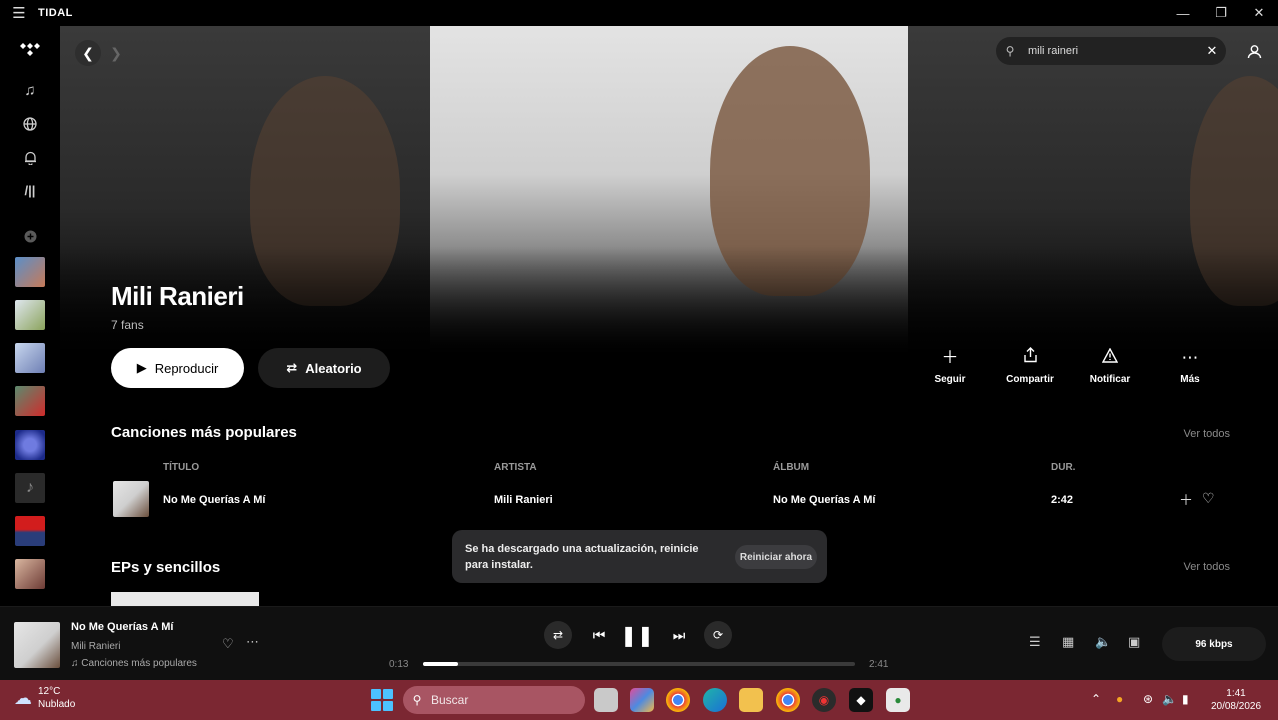 This screenshot has height=720, width=1278. Describe the element at coordinates (637, 635) in the screenshot. I see `pause-button: ❚❚` at that location.